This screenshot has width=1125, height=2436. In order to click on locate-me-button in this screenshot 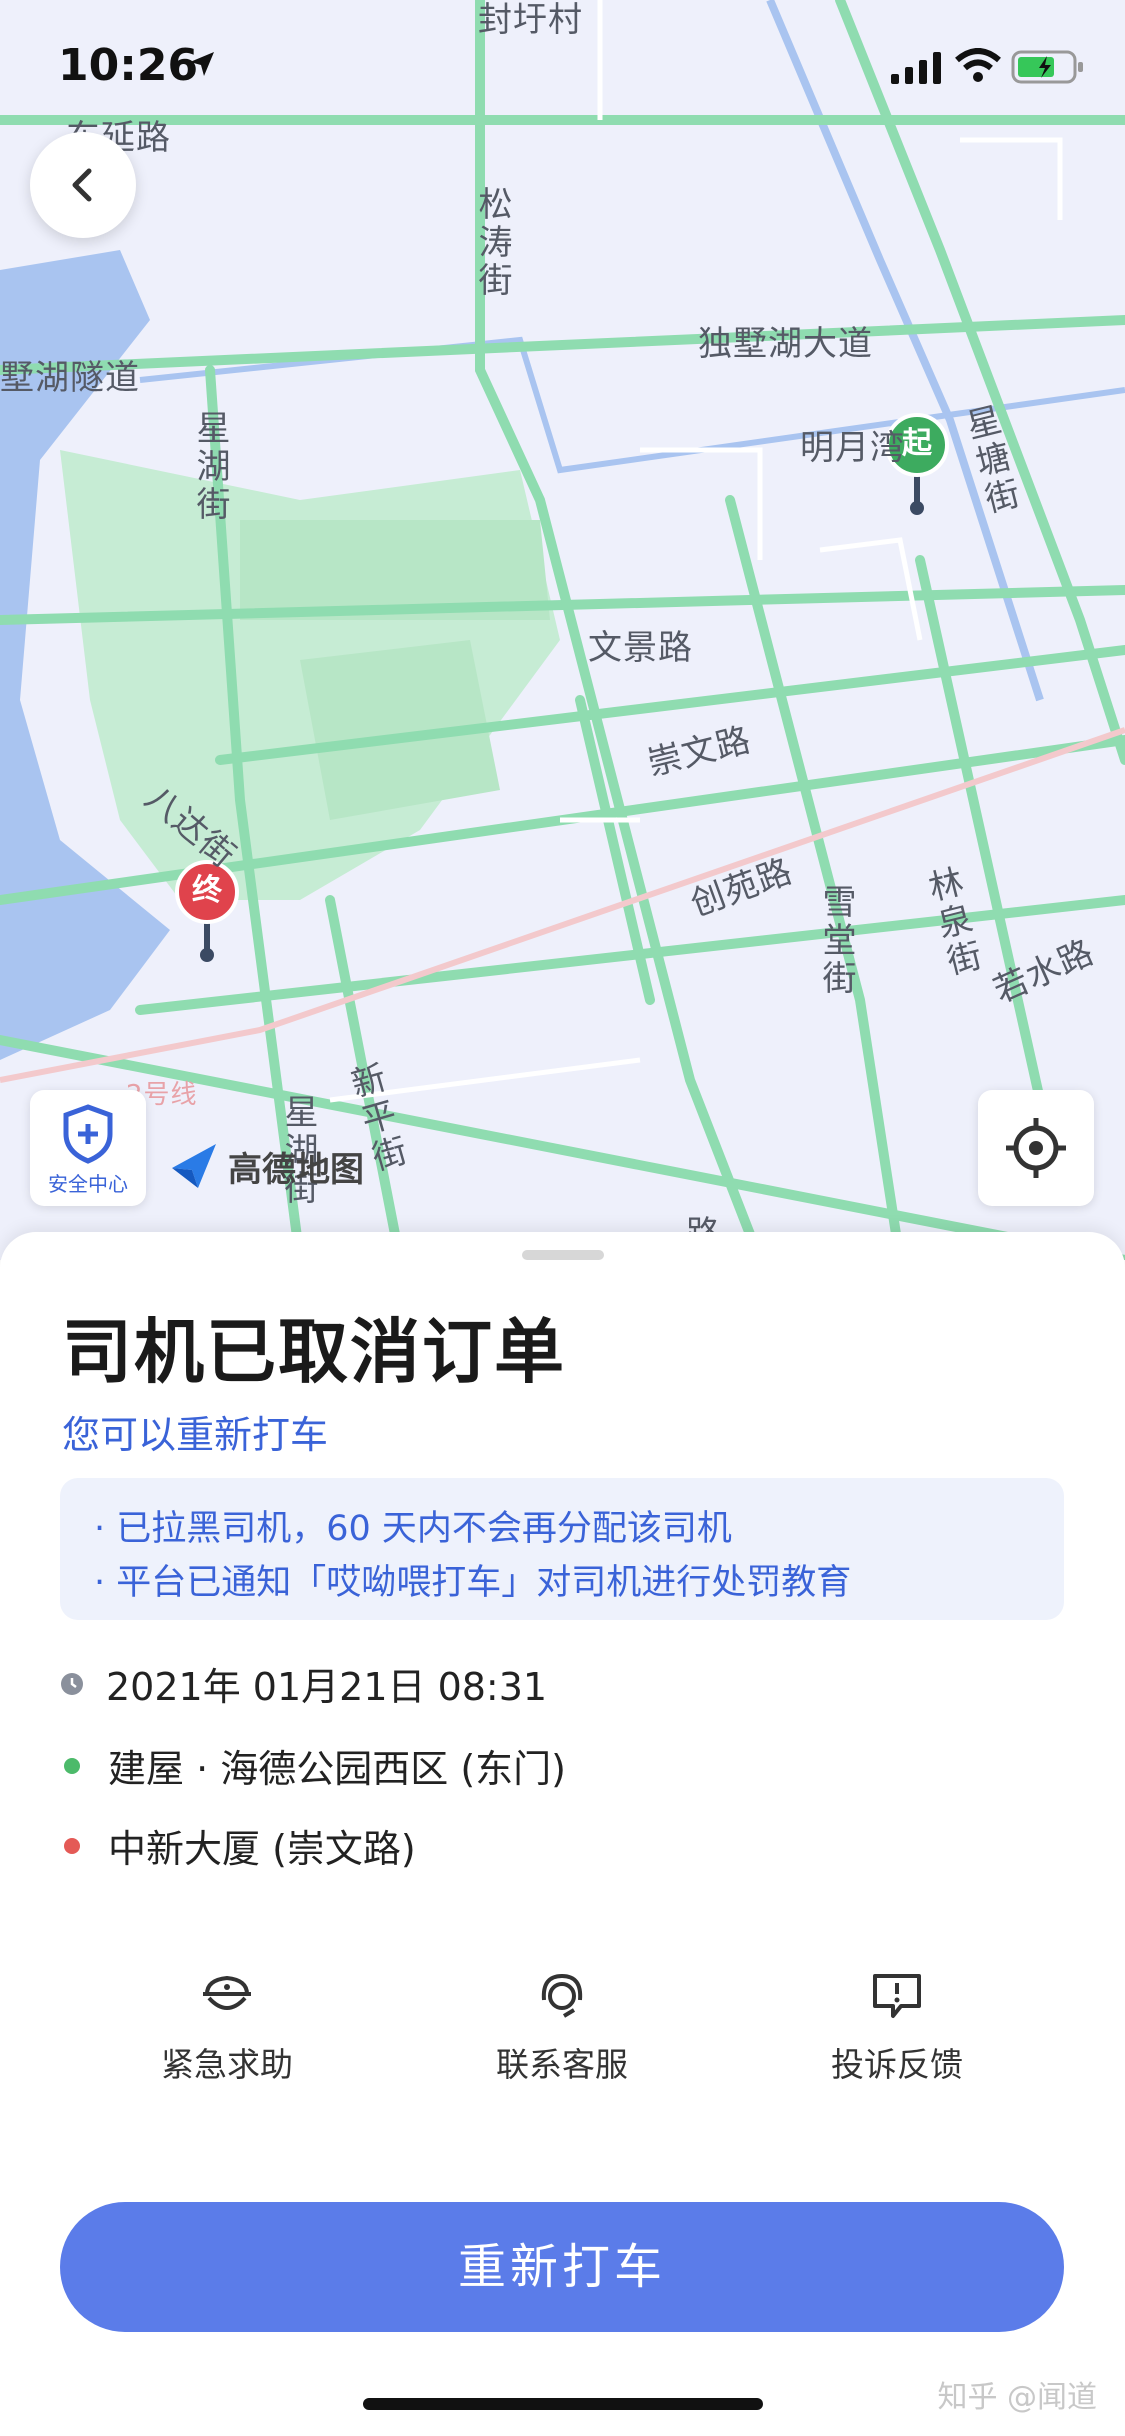, I will do `click(1036, 1148)`.